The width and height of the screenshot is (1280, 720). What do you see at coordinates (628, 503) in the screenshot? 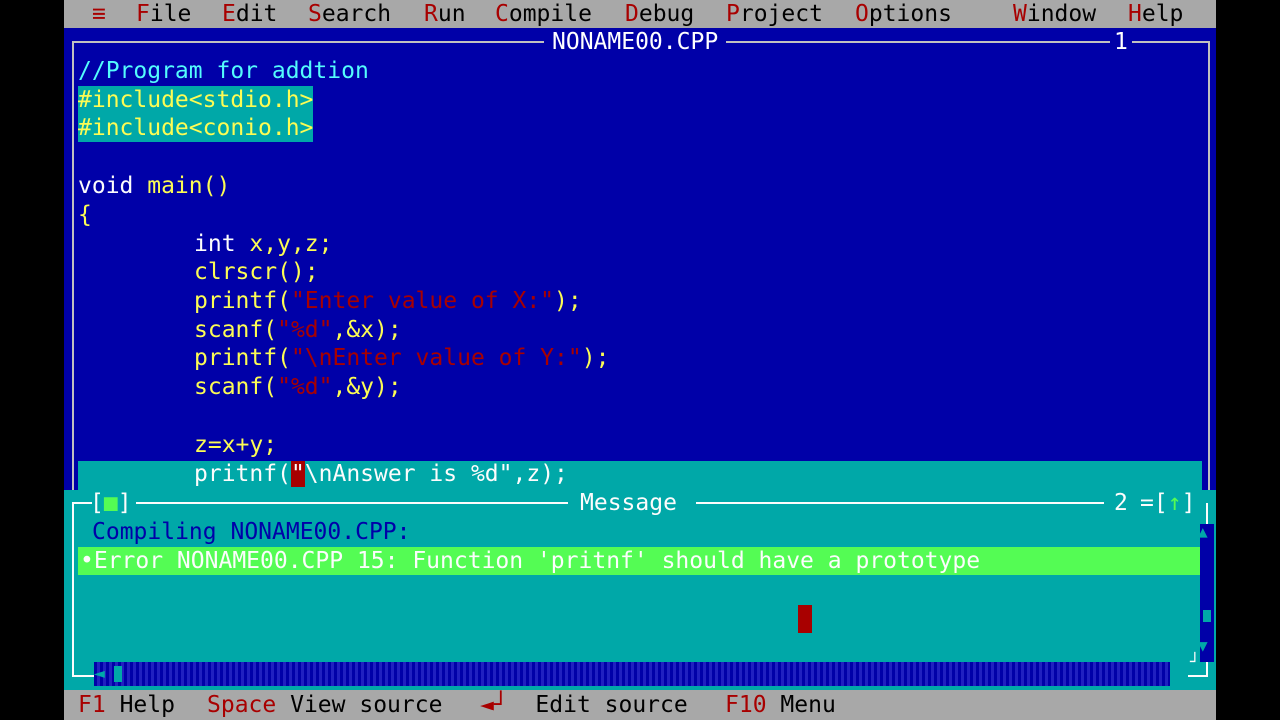
I see `message-title: Message` at bounding box center [628, 503].